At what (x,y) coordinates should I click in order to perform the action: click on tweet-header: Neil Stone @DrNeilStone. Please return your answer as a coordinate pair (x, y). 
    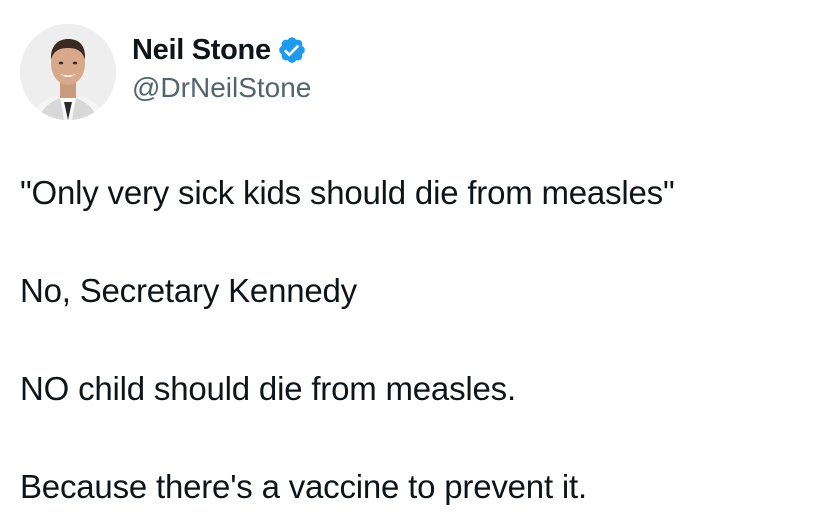
    Looking at the image, I should click on (165, 72).